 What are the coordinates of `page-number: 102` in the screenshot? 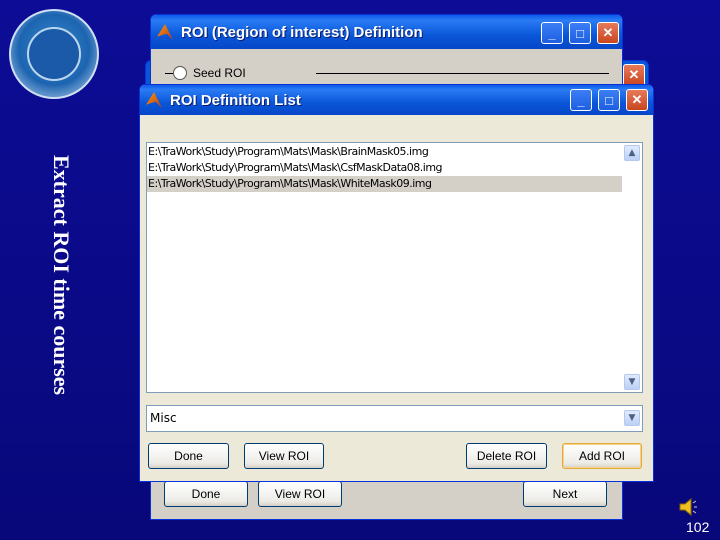 It's located at (698, 527).